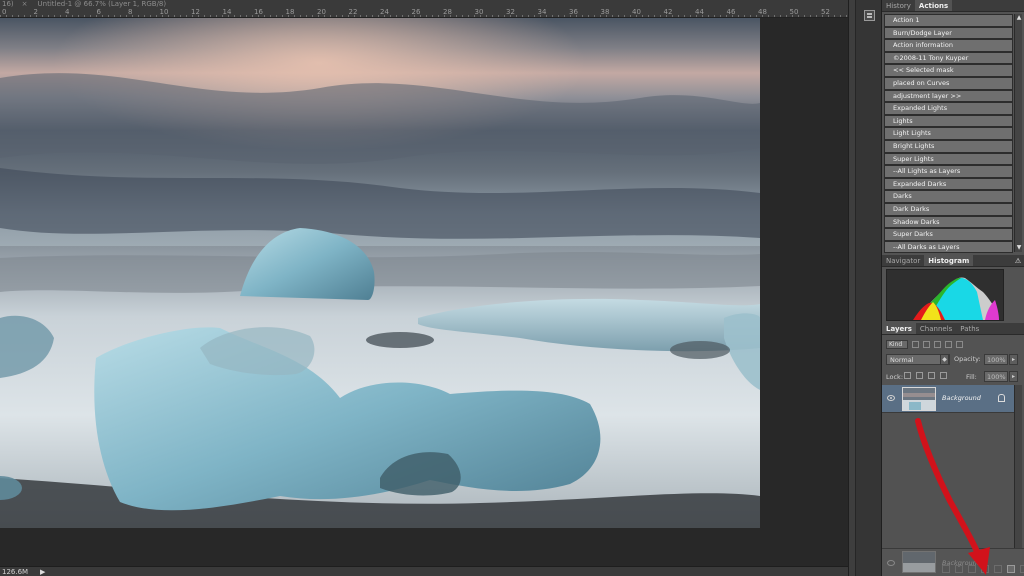  Describe the element at coordinates (825, 12) in the screenshot. I see `ruler-label: 52` at that location.